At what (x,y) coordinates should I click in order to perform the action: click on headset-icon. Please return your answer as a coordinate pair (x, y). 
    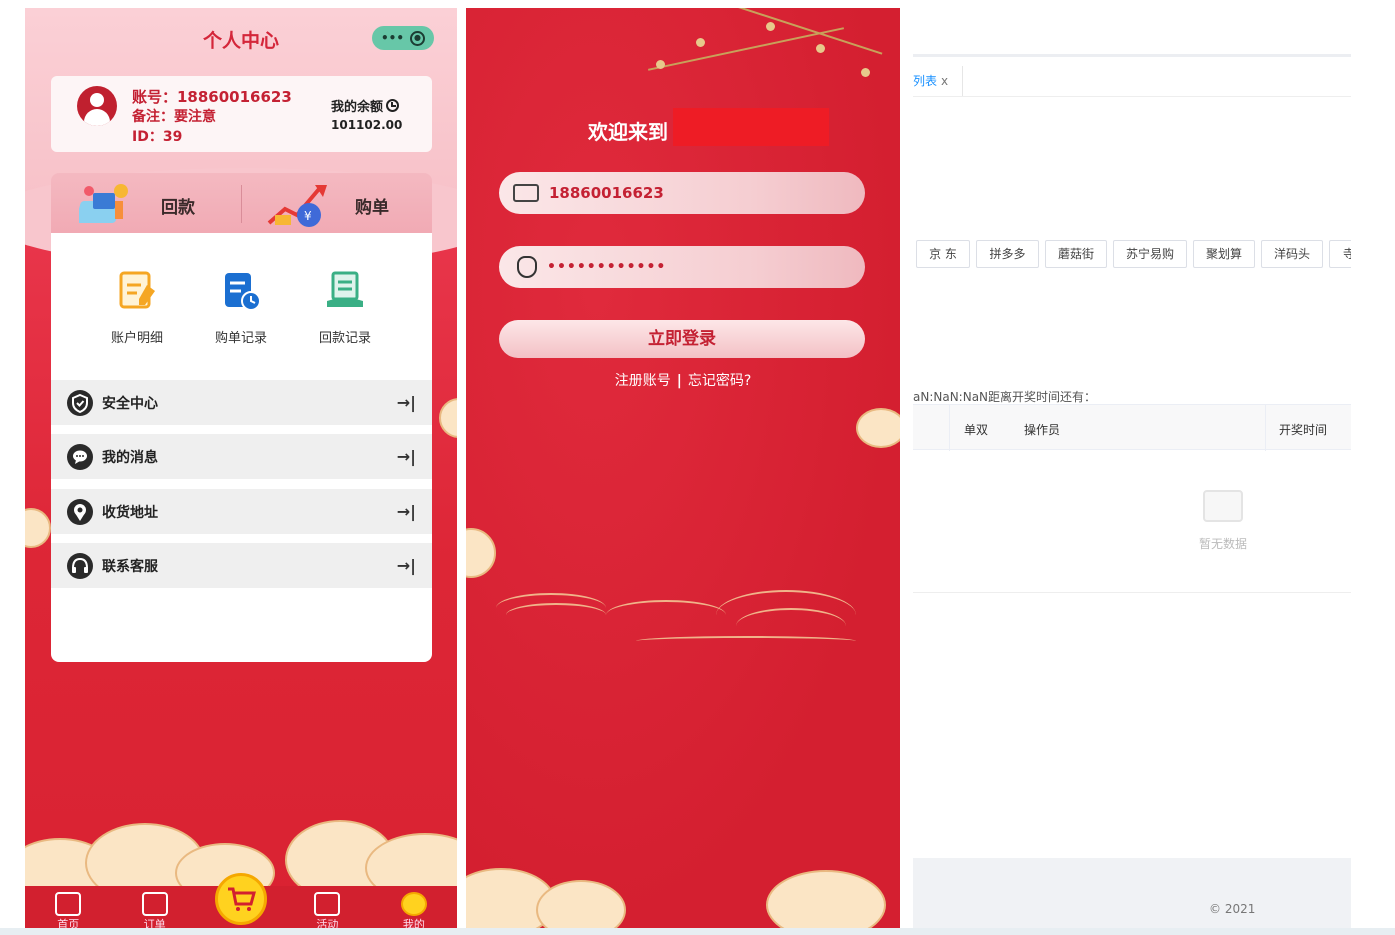
    Looking at the image, I should click on (80, 565).